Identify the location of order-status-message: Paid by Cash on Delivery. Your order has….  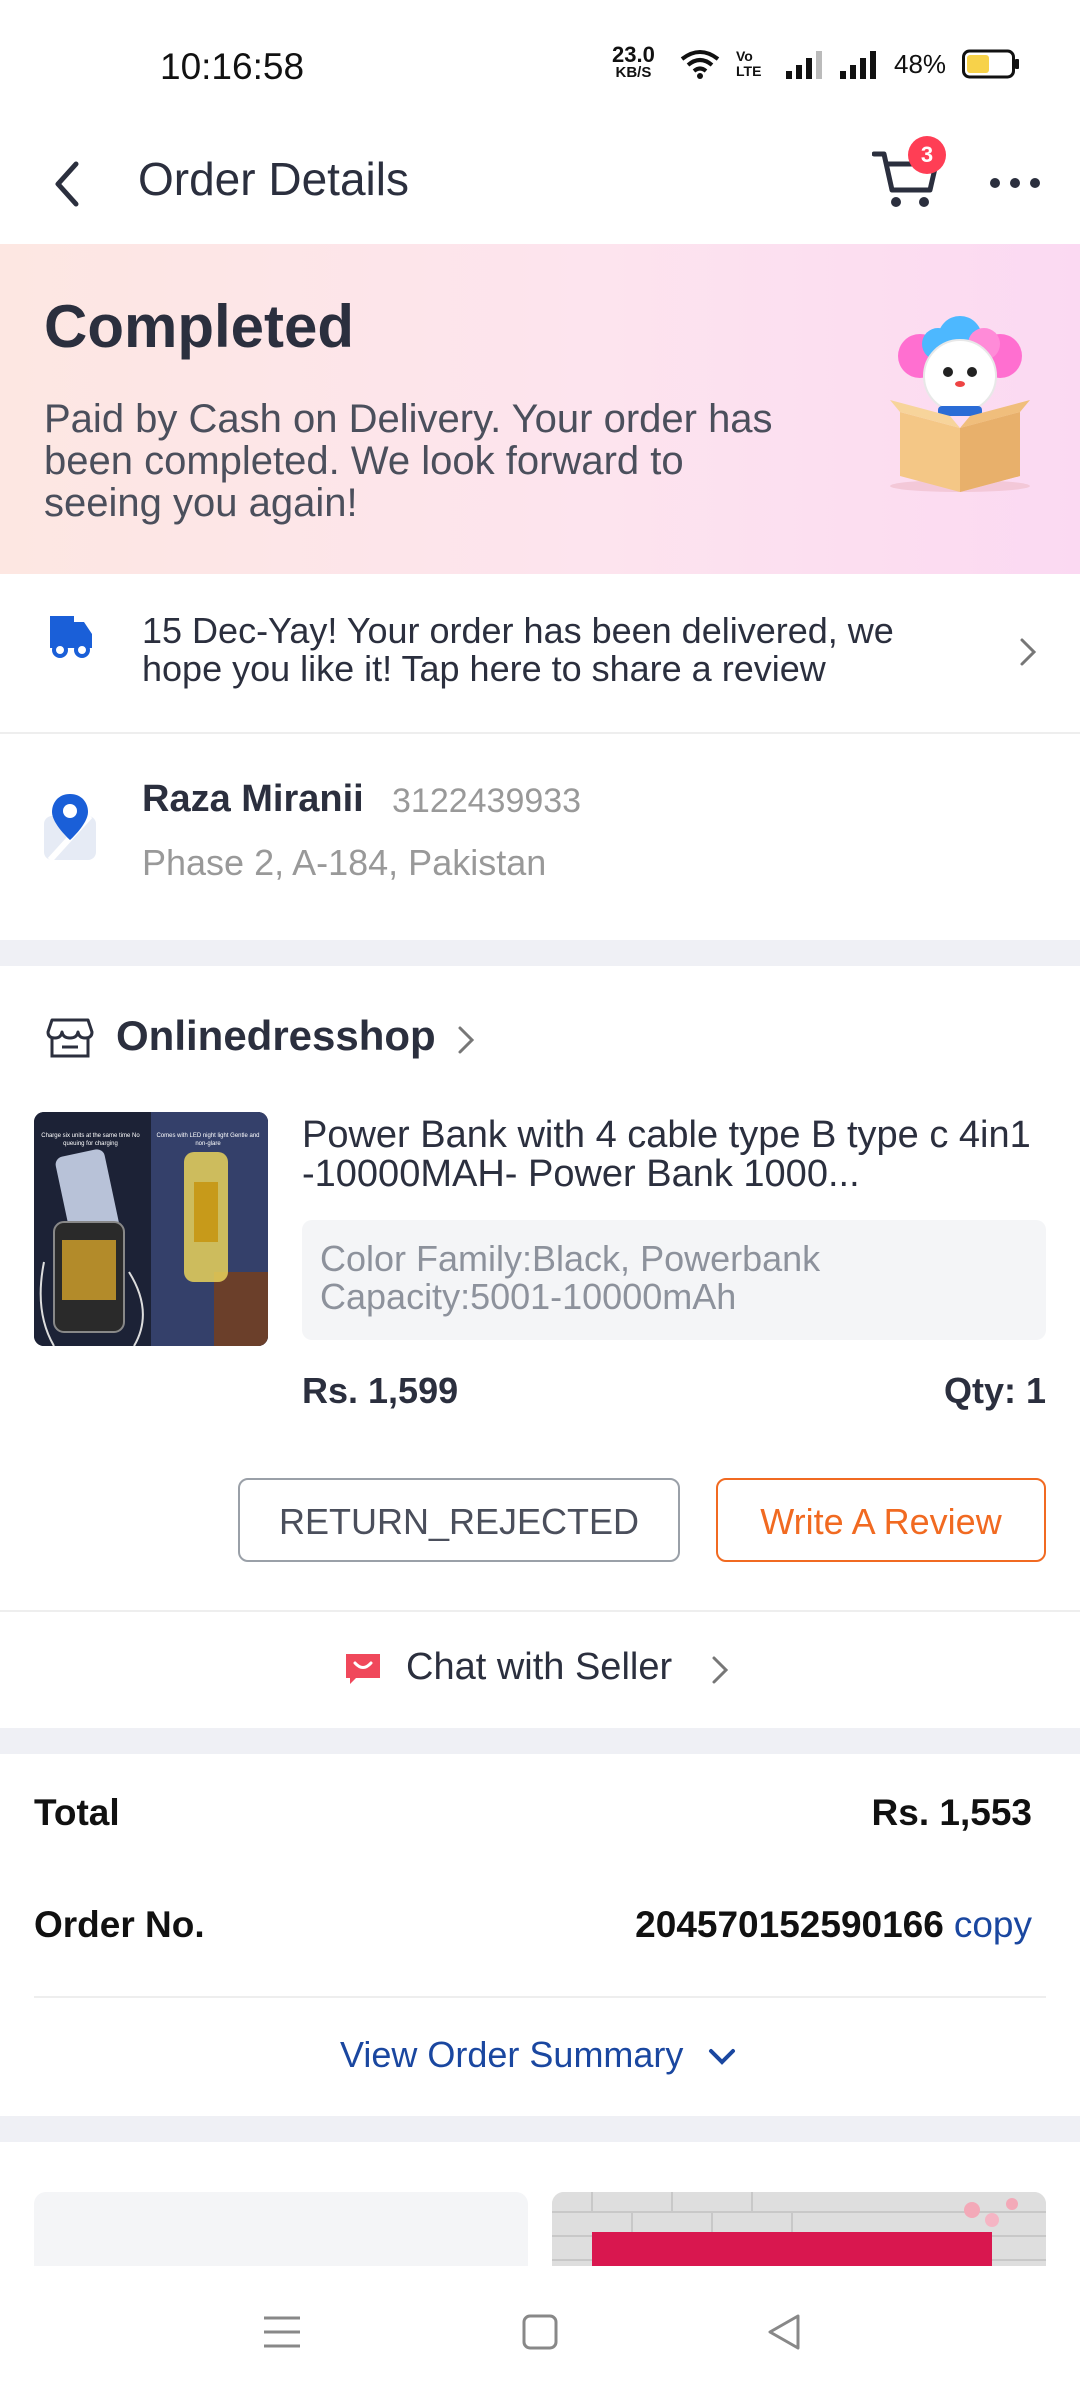
(408, 461).